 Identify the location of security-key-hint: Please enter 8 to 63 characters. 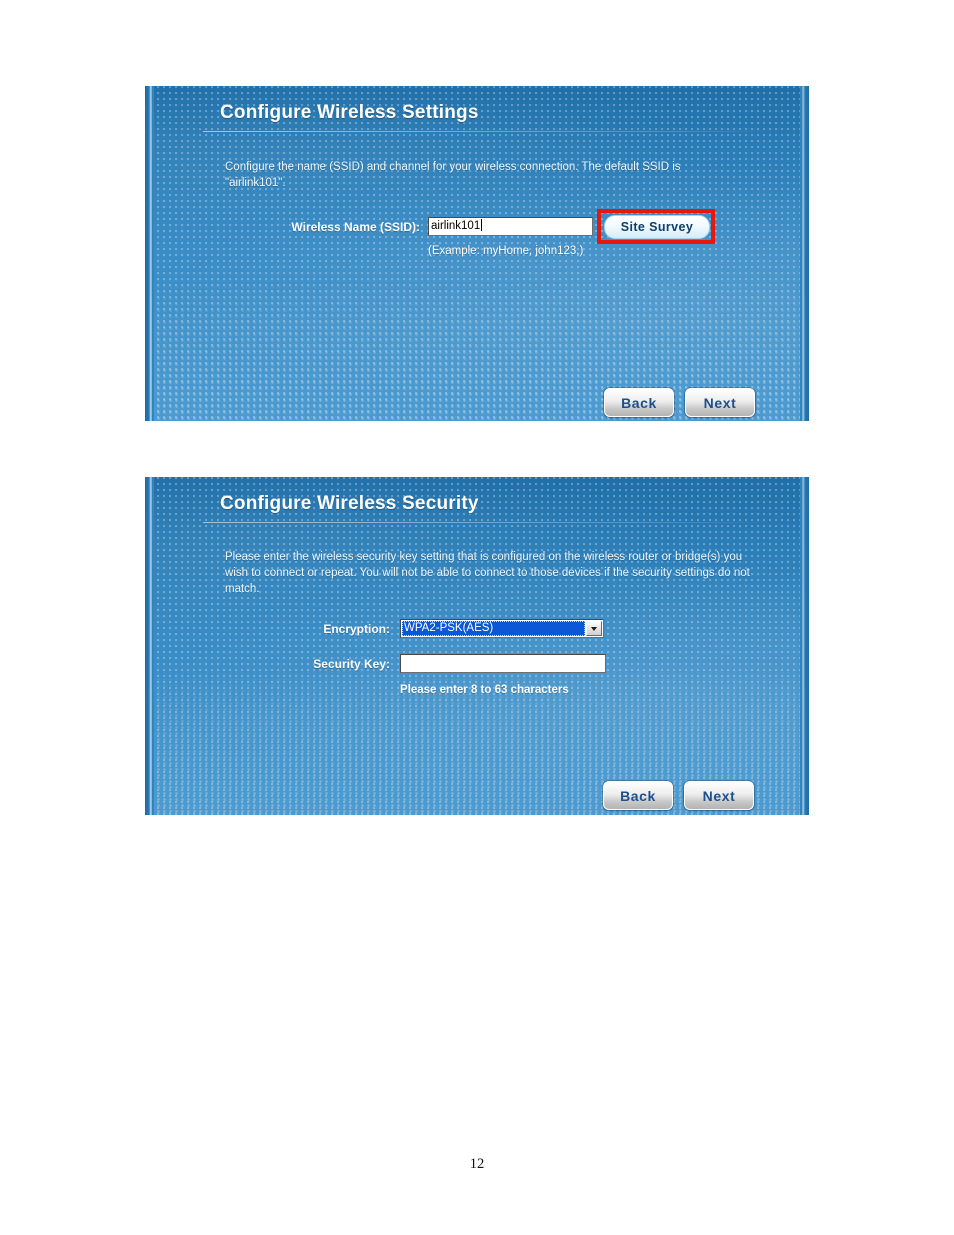
(484, 690).